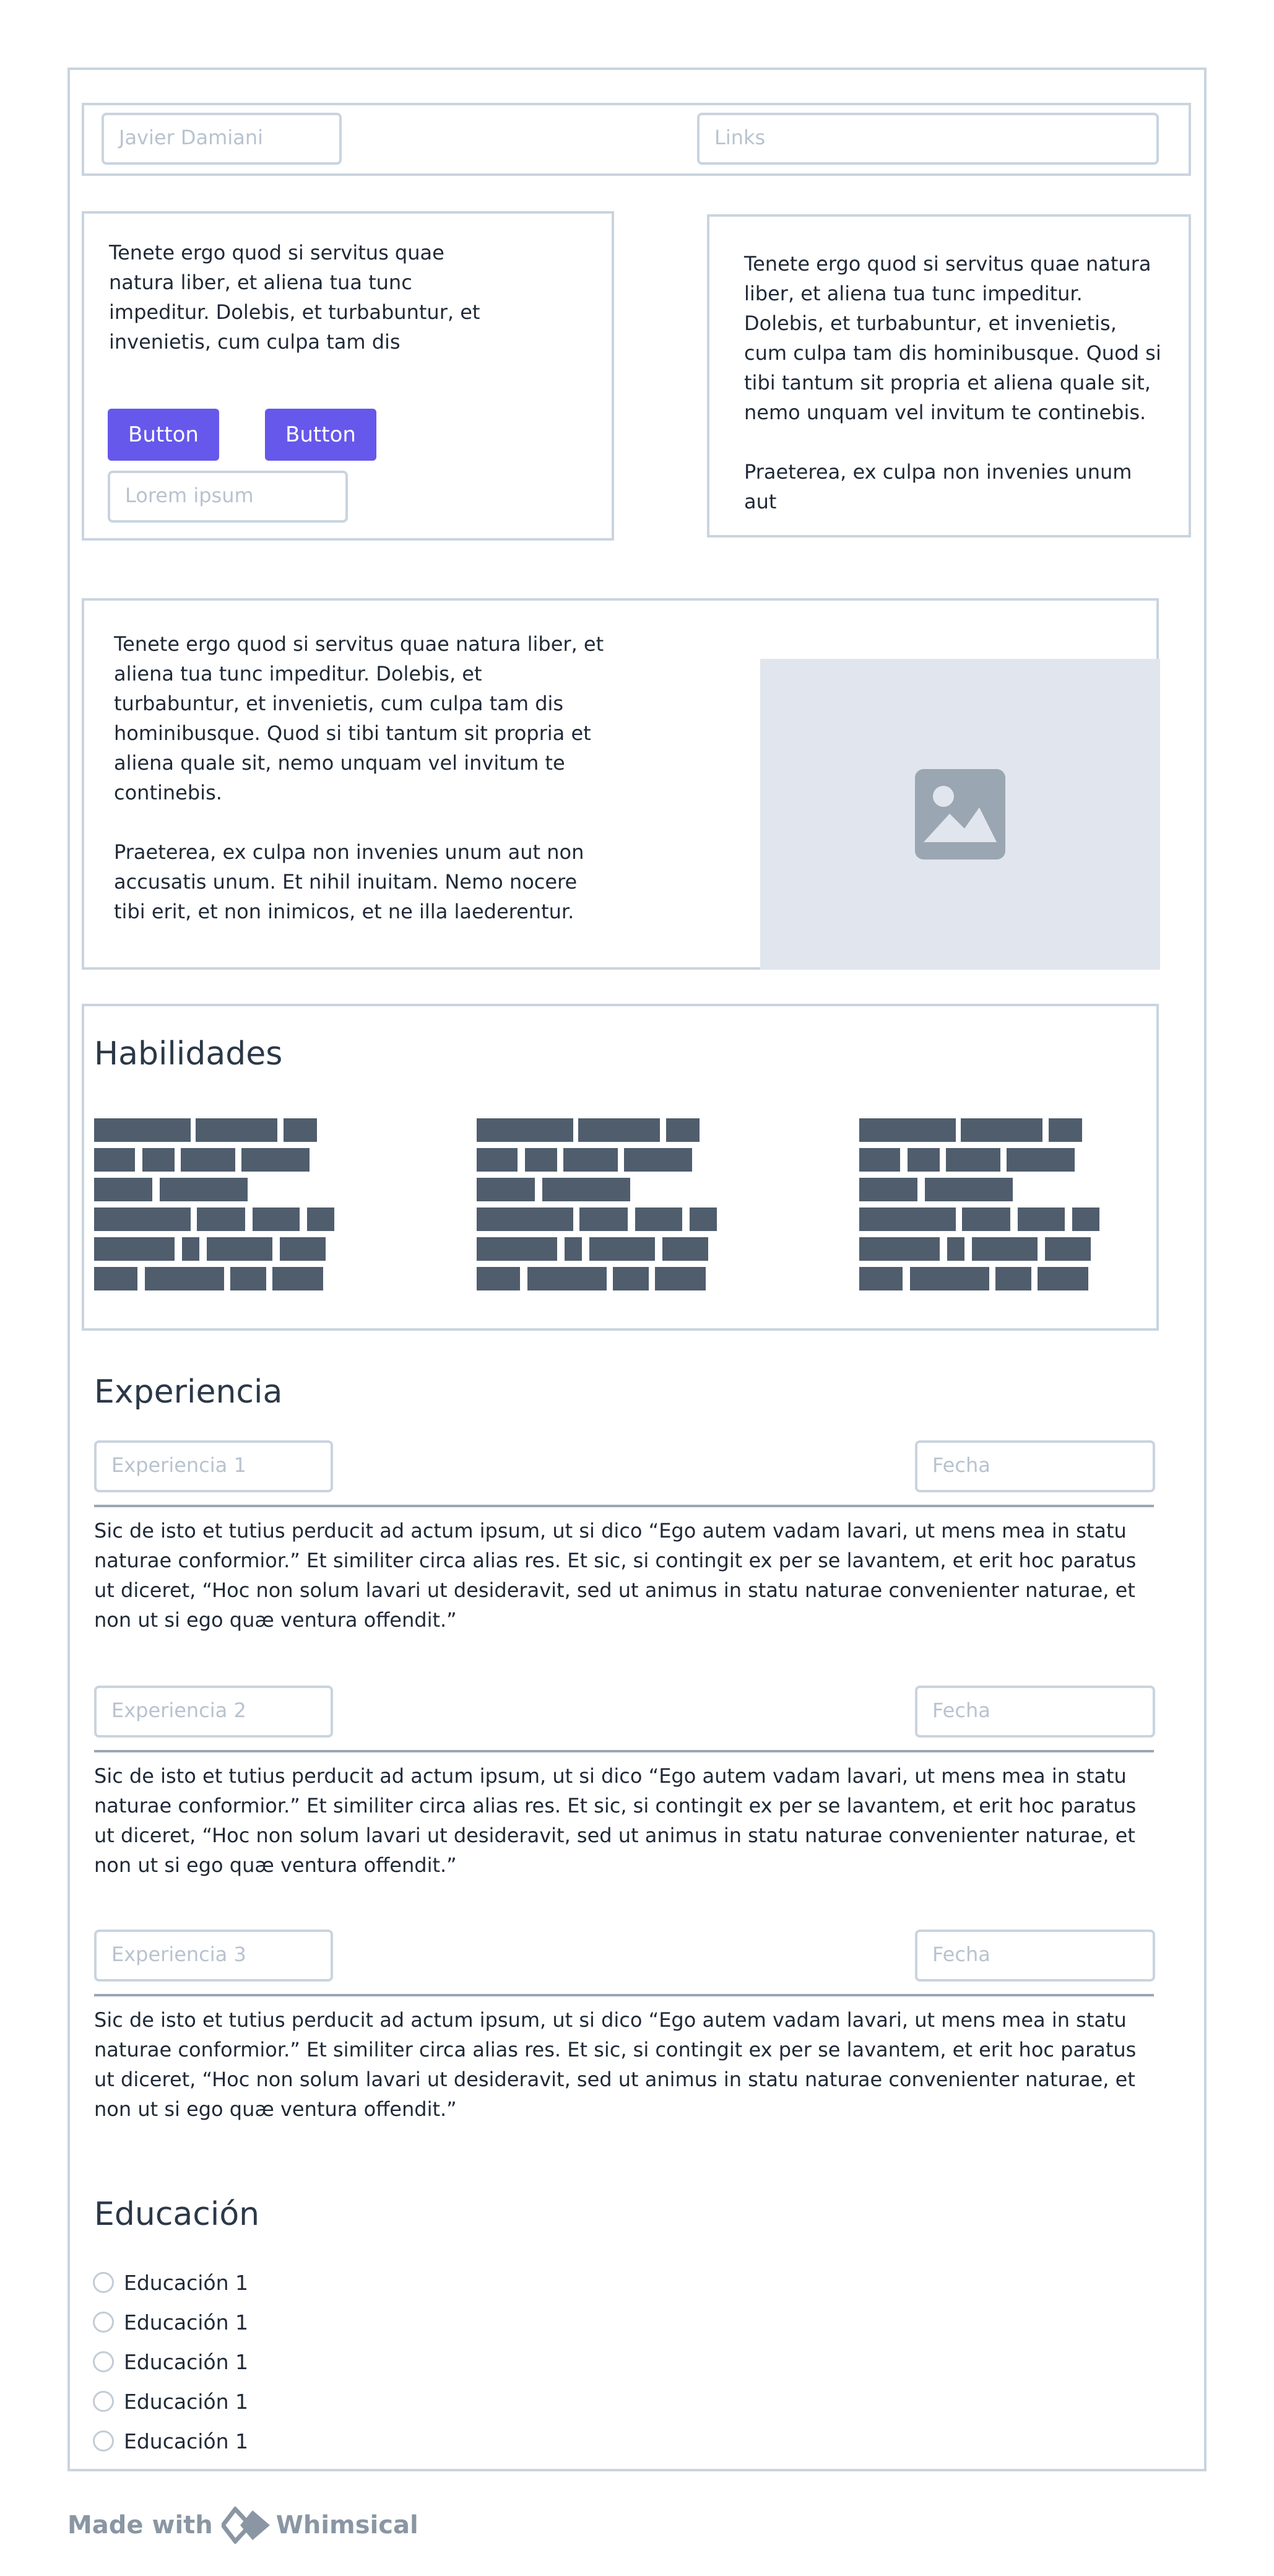 This screenshot has height=2576, width=1274. I want to click on education-option-5: Educación 1, so click(279, 2441).